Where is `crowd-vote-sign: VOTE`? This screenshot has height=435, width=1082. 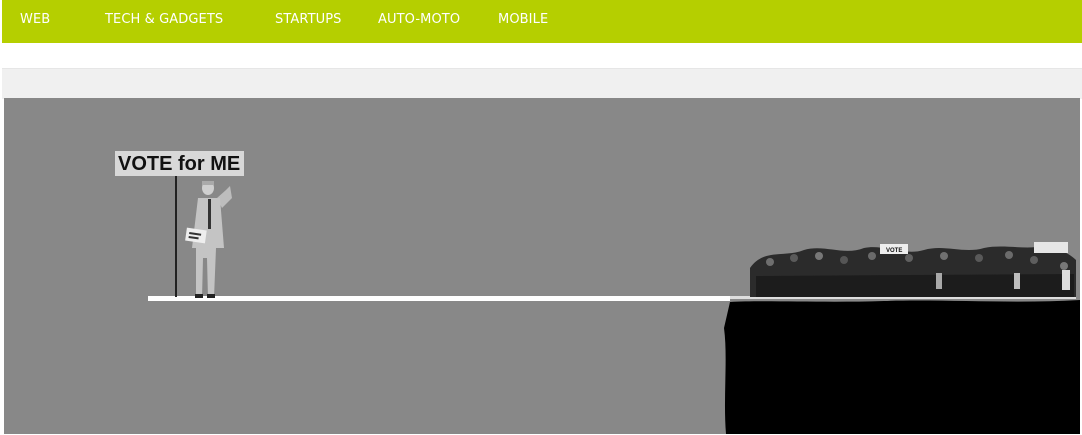
crowd-vote-sign: VOTE is located at coordinates (894, 249).